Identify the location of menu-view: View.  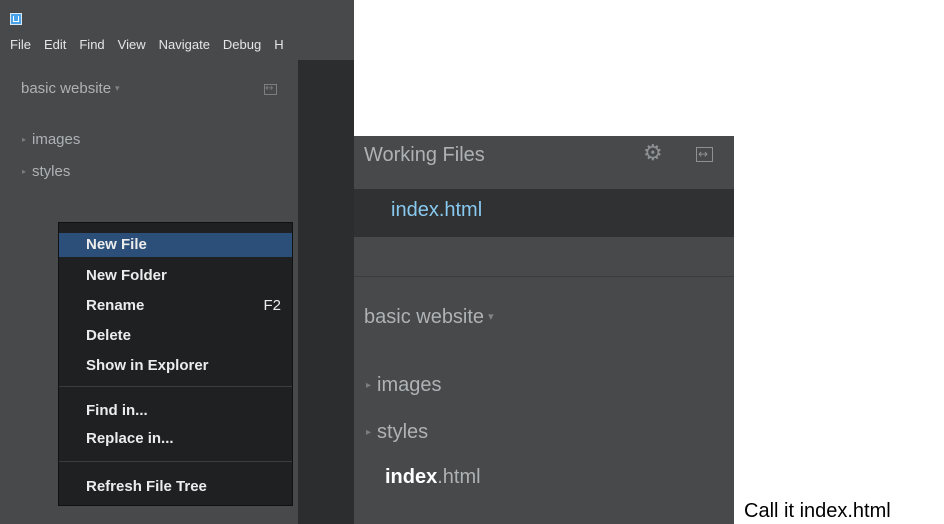
(132, 44).